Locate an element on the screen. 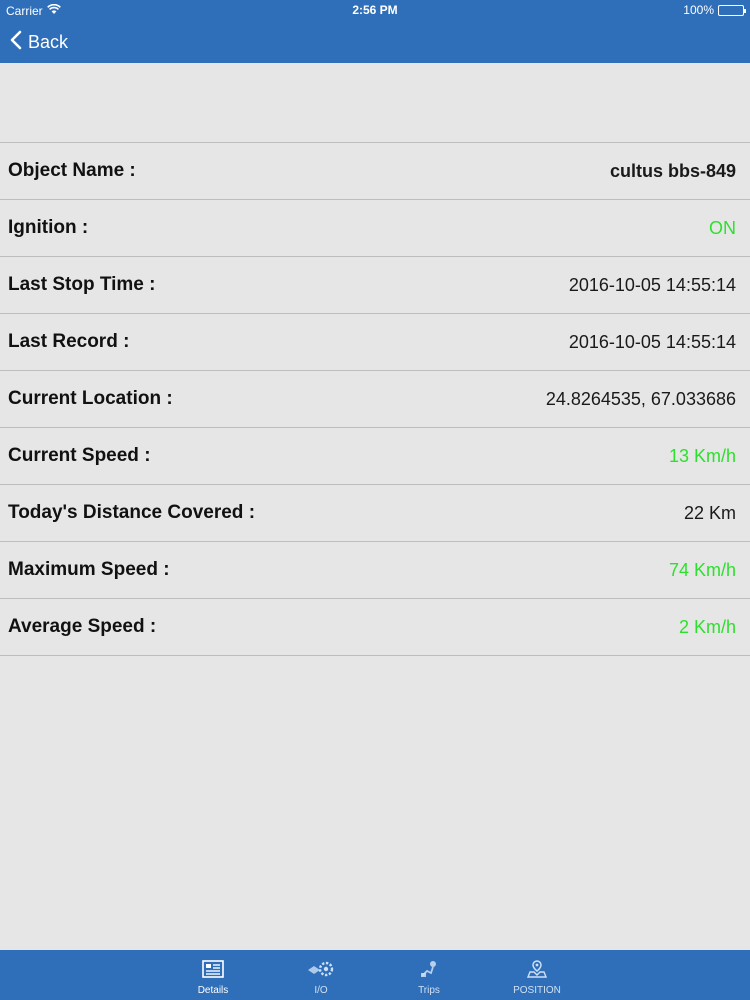 The image size is (750, 1000). detail-value: ON is located at coordinates (722, 227).